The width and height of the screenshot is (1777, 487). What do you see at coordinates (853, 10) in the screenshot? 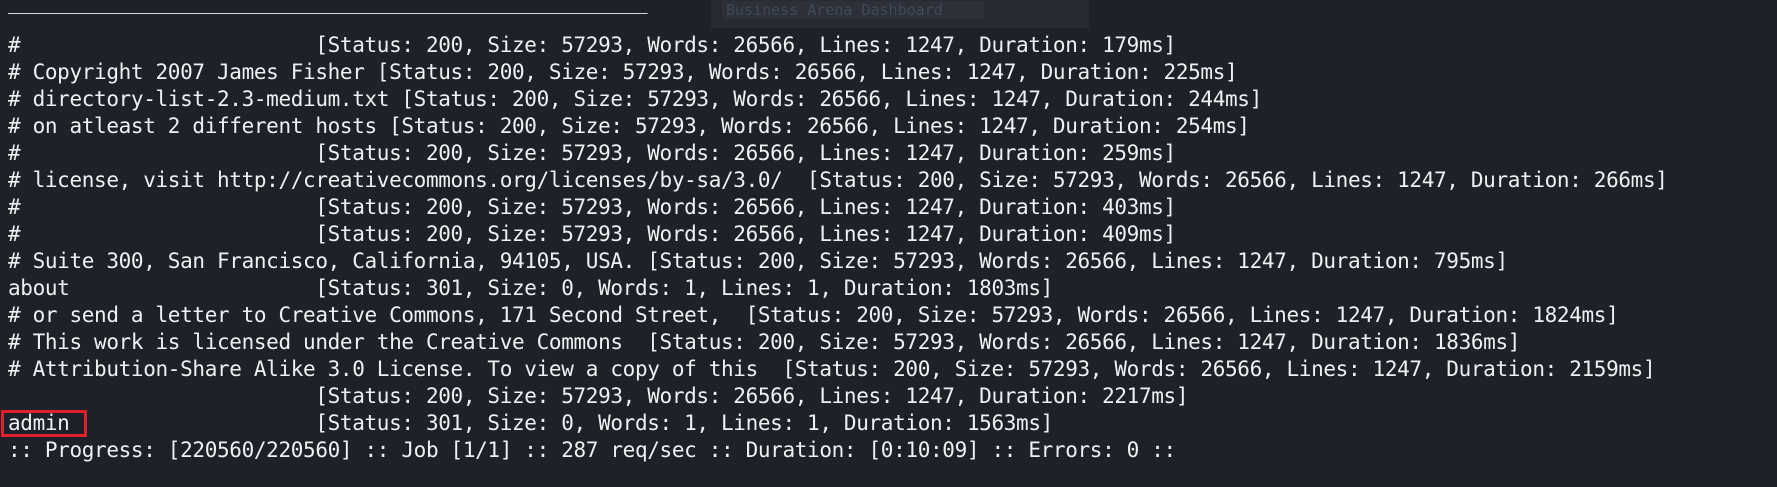
I see `background-window-title: Business Arena Dashboard` at bounding box center [853, 10].